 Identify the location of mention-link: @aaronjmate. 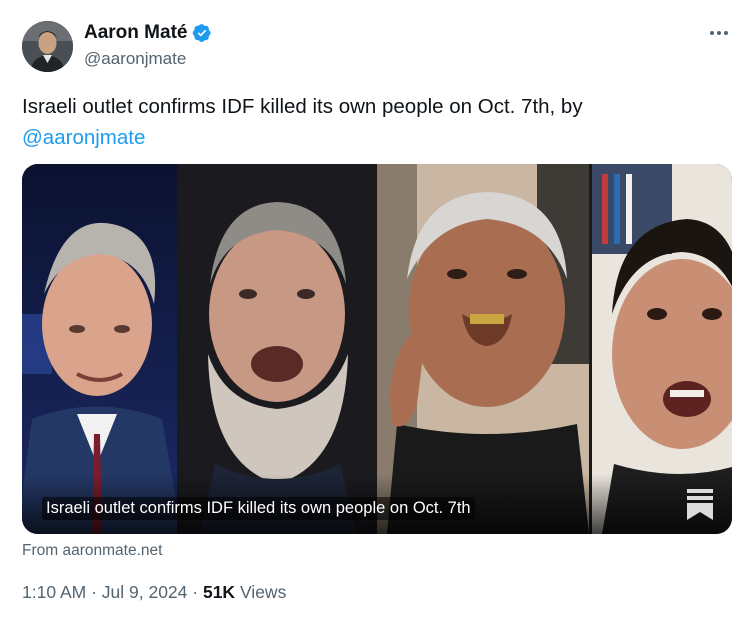
(372, 137).